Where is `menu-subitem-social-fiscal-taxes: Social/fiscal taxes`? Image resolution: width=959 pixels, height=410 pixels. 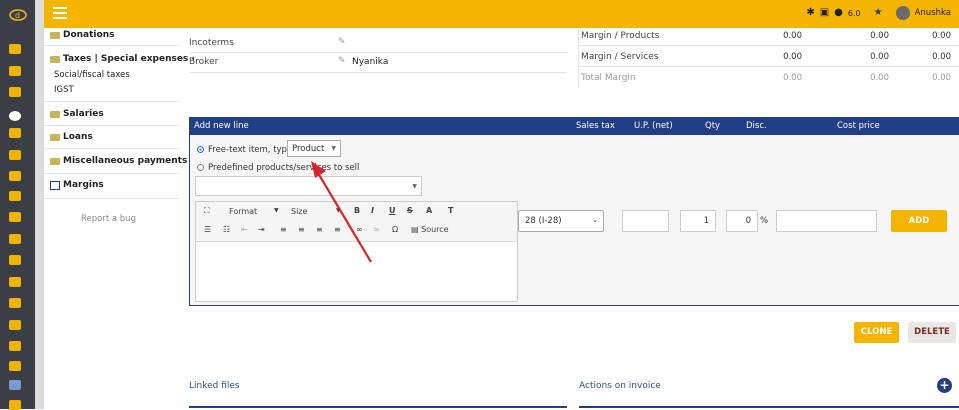
menu-subitem-social-fiscal-taxes: Social/fiscal taxes is located at coordinates (92, 75).